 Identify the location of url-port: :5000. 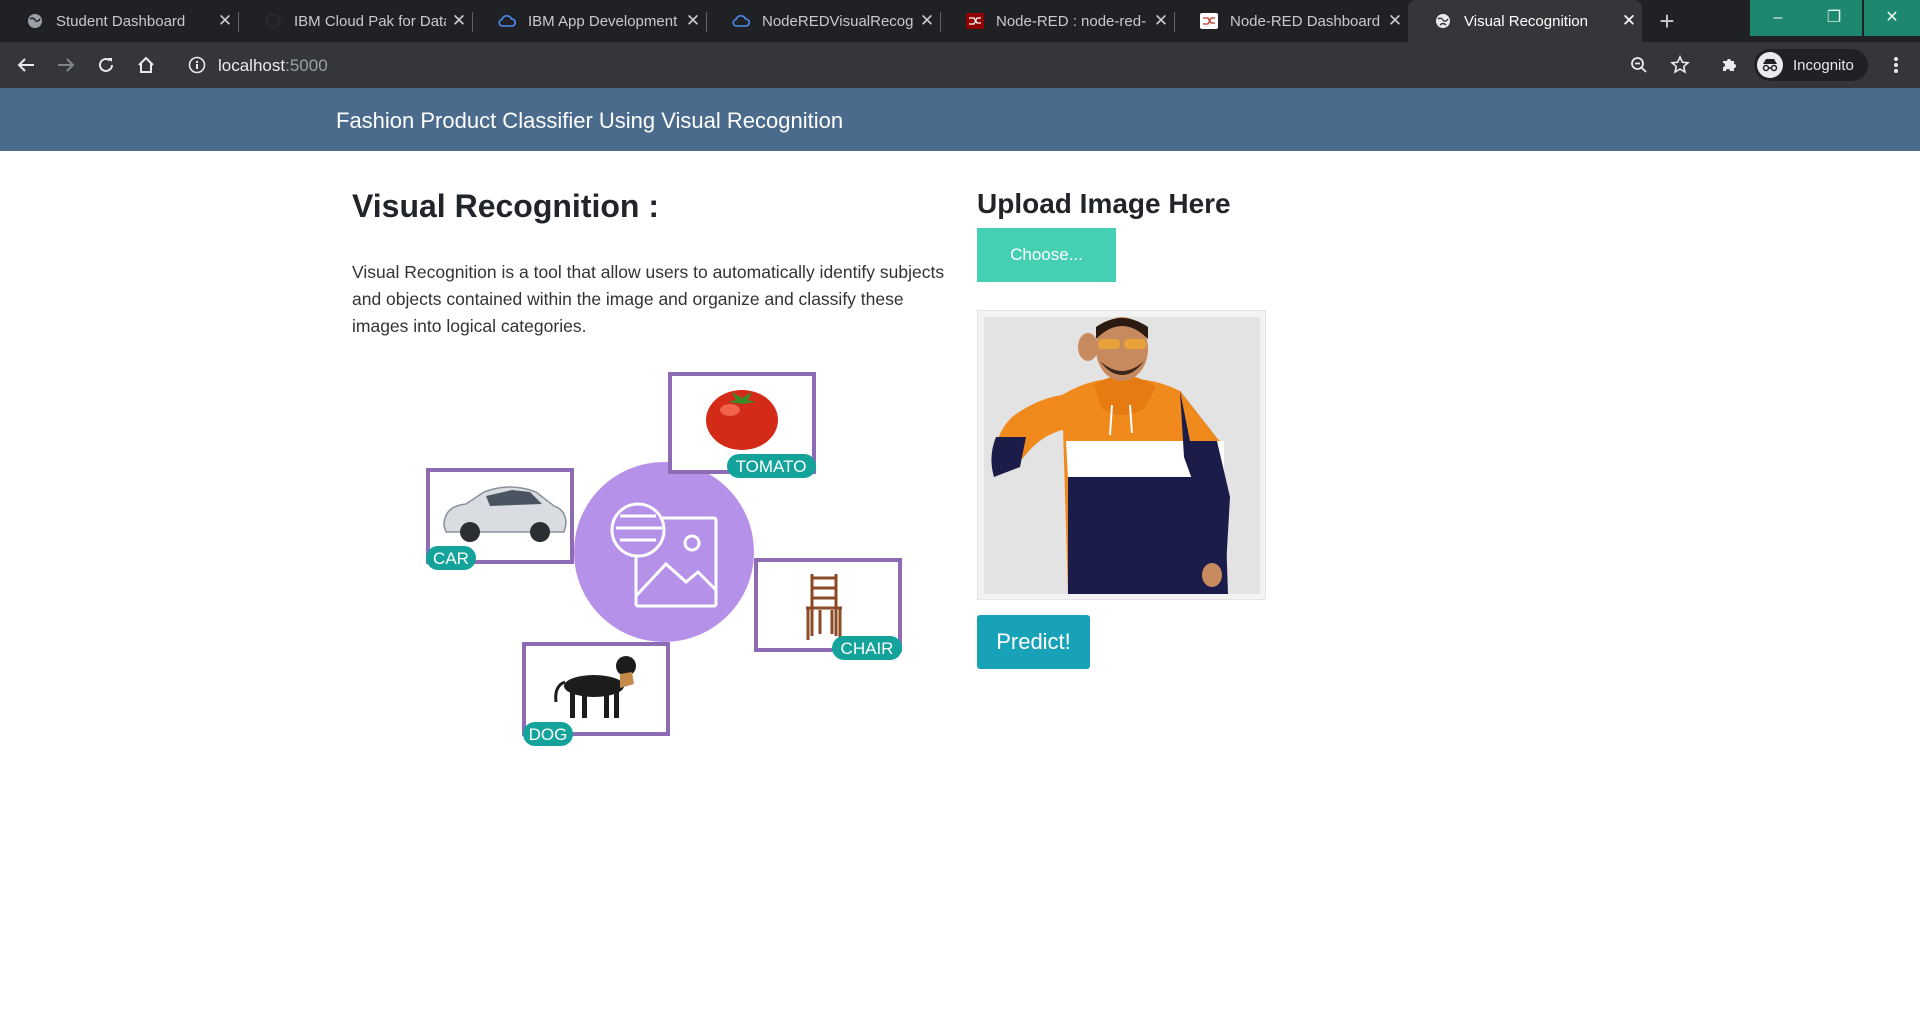
(306, 65).